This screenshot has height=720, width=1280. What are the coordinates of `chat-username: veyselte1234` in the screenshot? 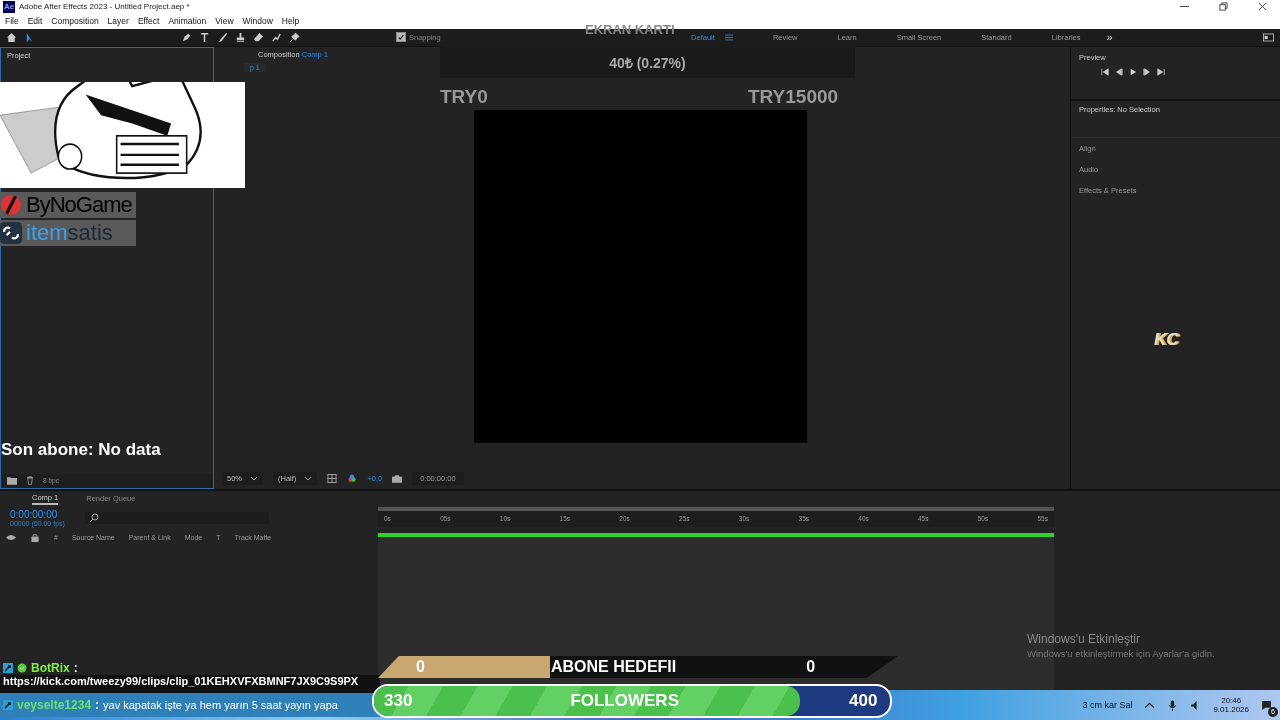 It's located at (54, 705).